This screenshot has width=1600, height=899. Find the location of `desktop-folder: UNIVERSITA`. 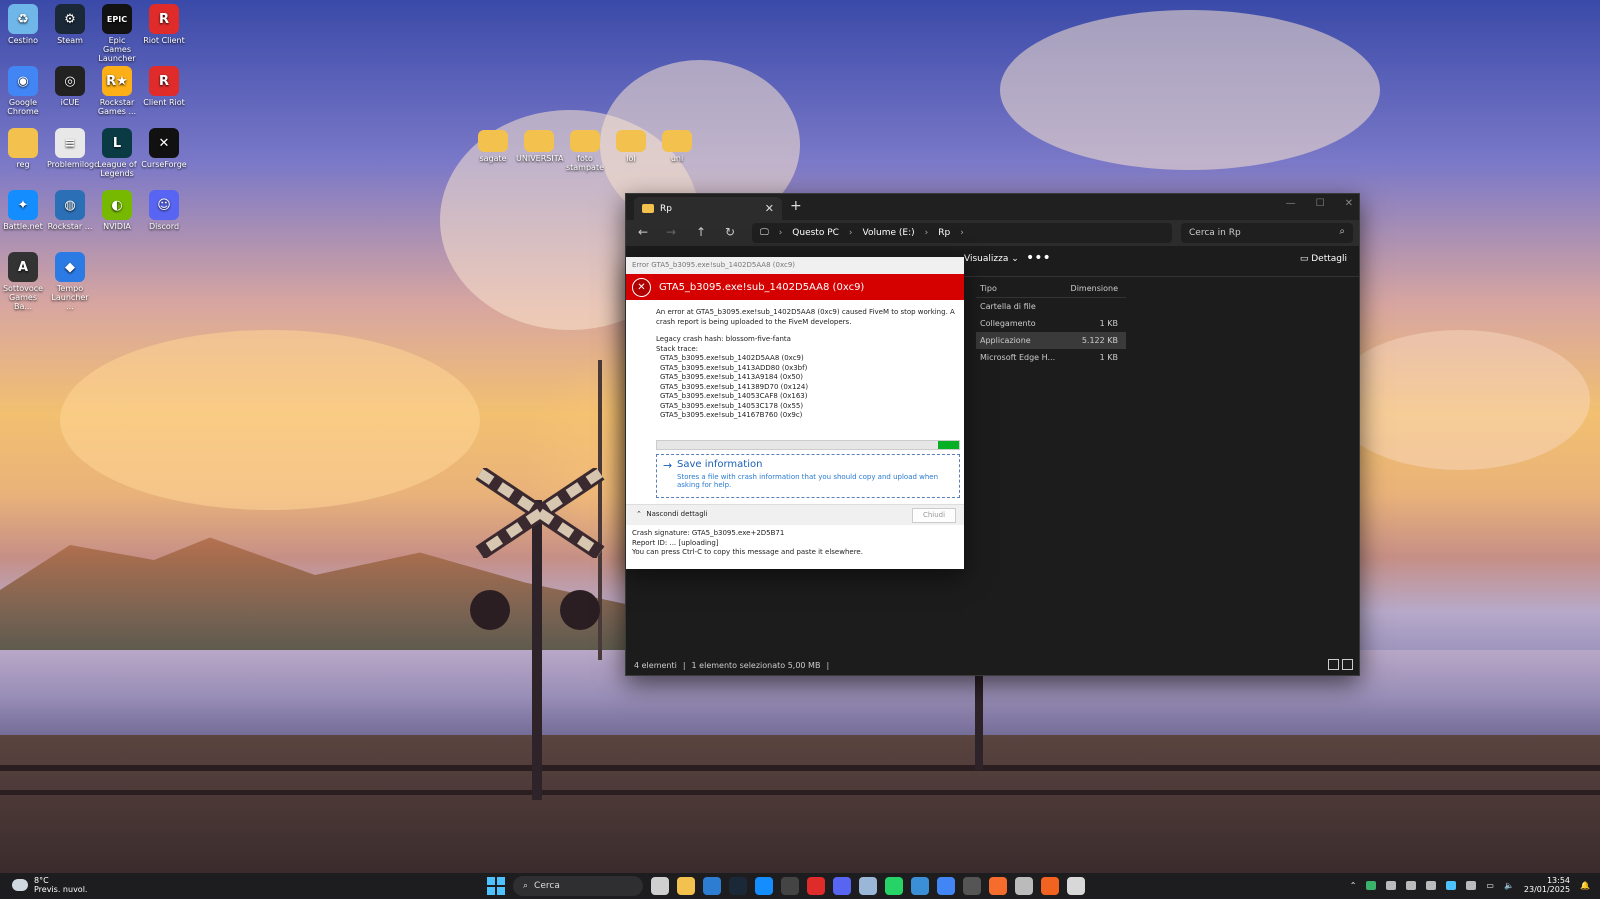

desktop-folder: UNIVERSITA is located at coordinates (539, 146).